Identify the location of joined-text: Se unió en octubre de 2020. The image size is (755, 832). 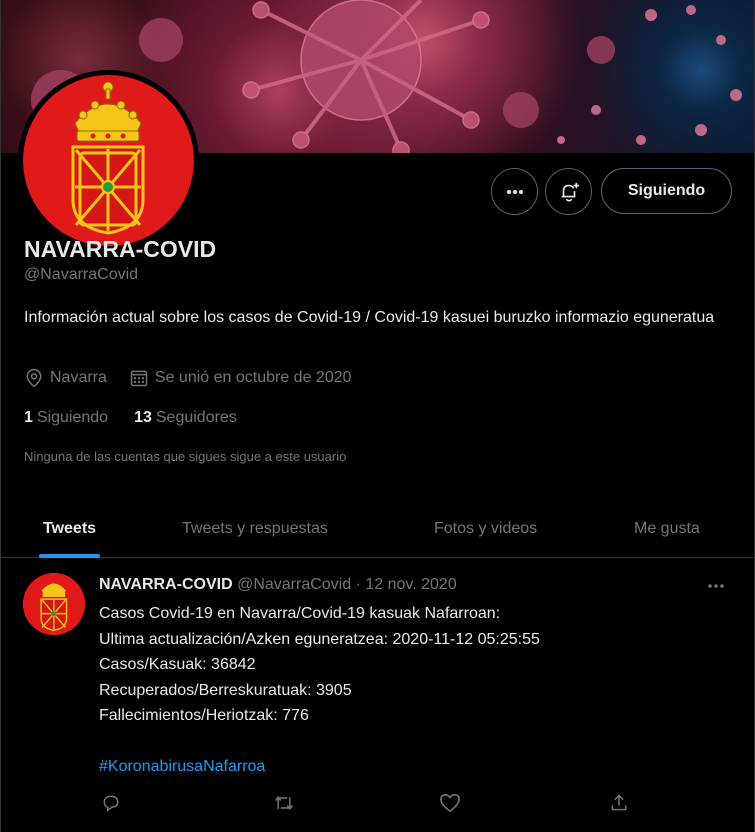
(253, 377).